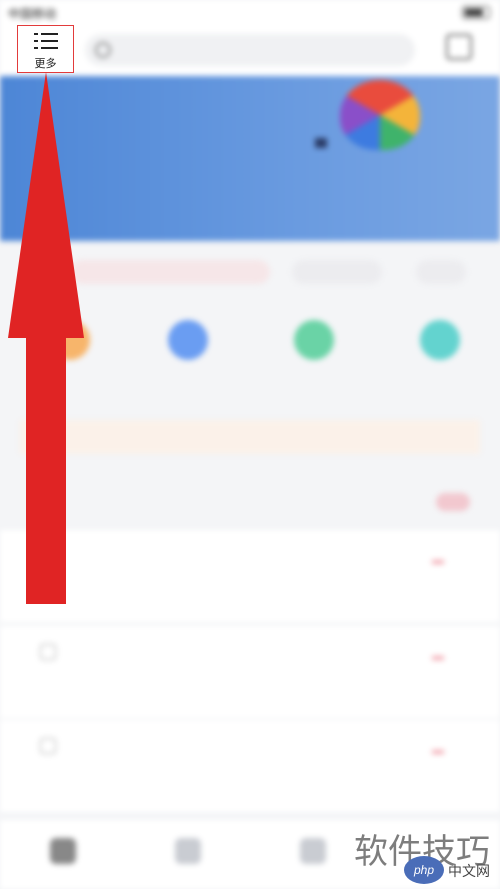 The image size is (500, 889). What do you see at coordinates (424, 870) in the screenshot?
I see `php-logo-icon: php` at bounding box center [424, 870].